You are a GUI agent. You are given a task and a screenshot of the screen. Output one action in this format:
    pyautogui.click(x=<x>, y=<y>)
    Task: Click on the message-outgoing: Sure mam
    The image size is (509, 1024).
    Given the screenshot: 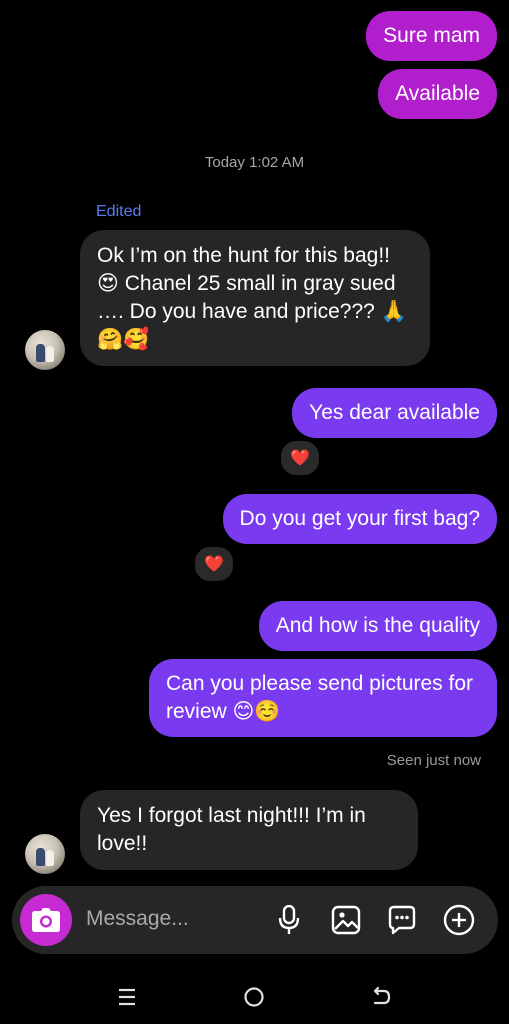 What is the action you would take?
    pyautogui.click(x=431, y=36)
    